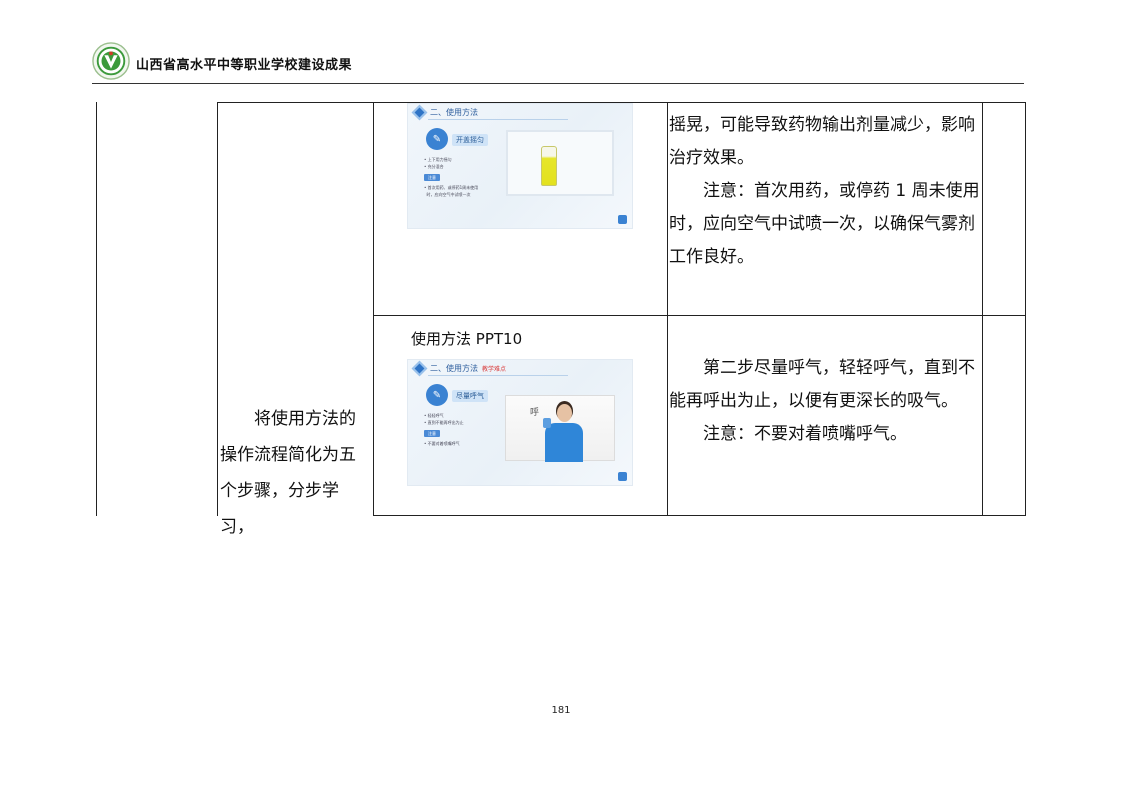 The height and width of the screenshot is (793, 1122). What do you see at coordinates (434, 166) in the screenshot?
I see `slide-bullet: • 充分混合` at bounding box center [434, 166].